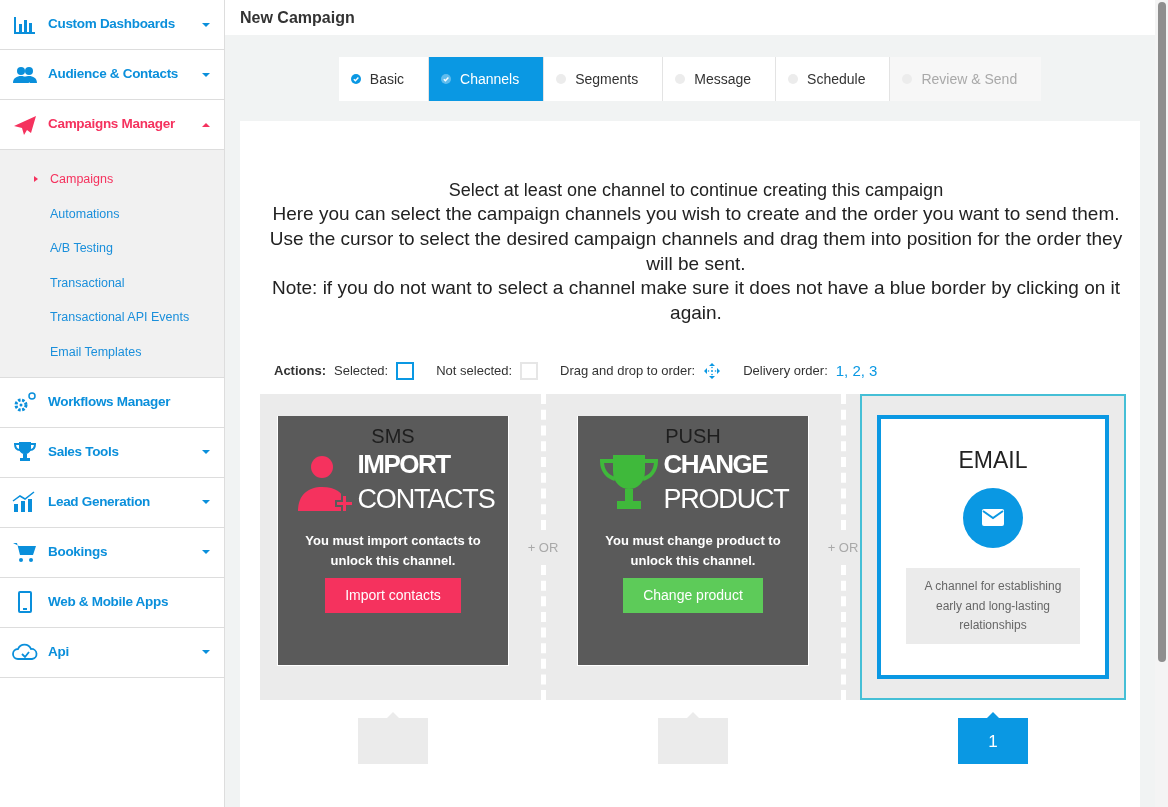  Describe the element at coordinates (785, 371) in the screenshot. I see `legend-text: Delivery order:` at that location.